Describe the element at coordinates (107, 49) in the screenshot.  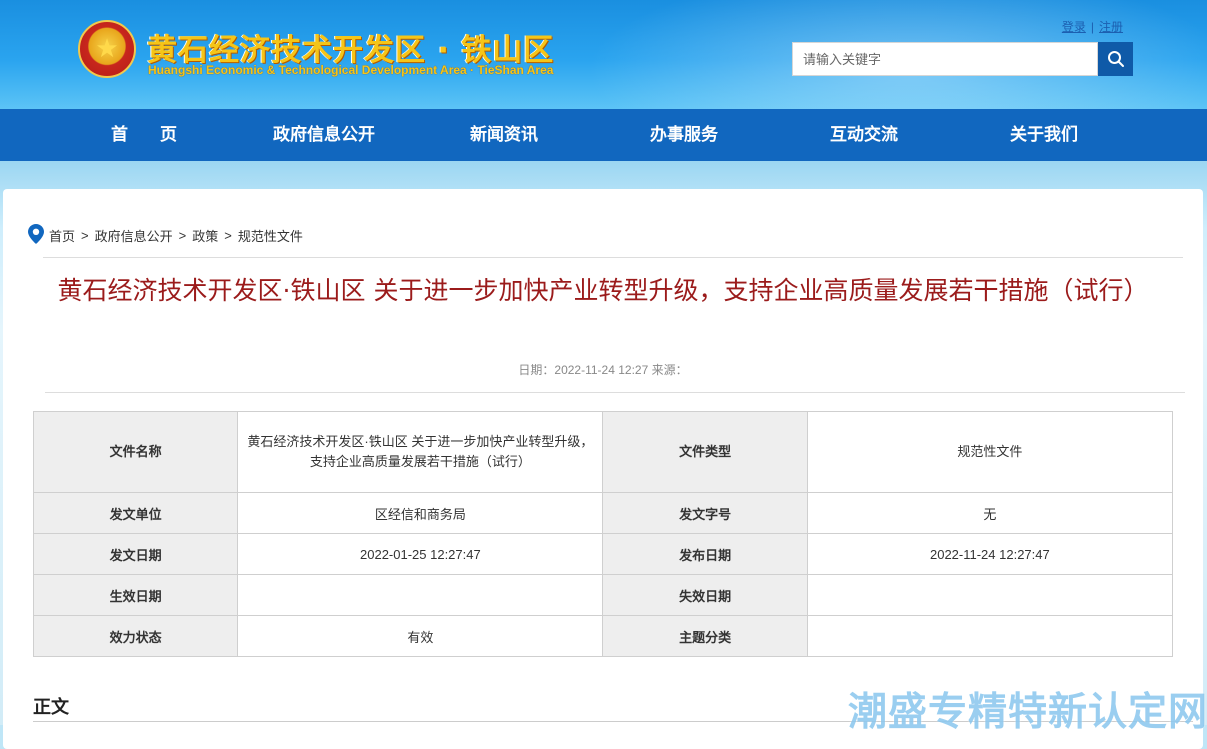
I see `national-emblem-icon: ★` at that location.